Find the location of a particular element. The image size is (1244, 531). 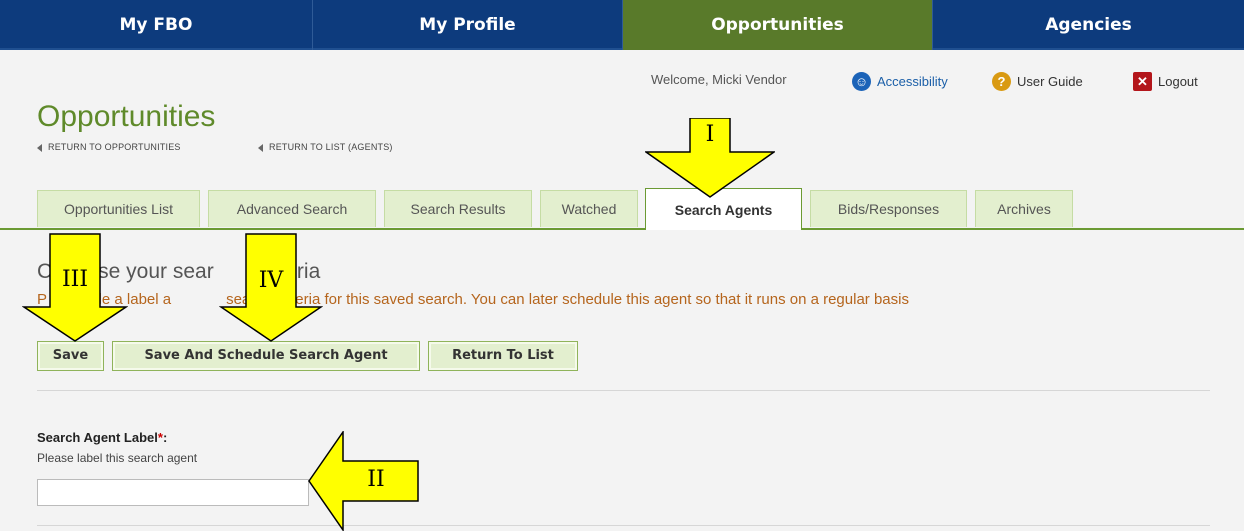

tab-underline is located at coordinates (622, 229).